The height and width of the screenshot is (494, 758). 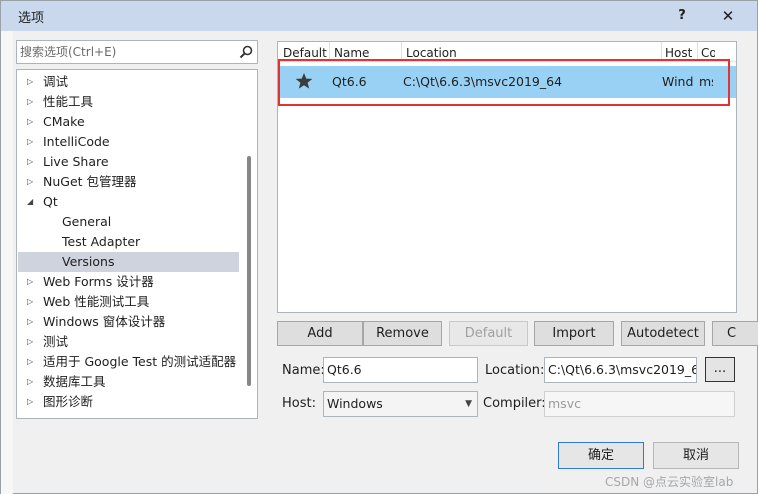 I want to click on tree-item: ▷ IntelliCode, so click(x=128, y=142).